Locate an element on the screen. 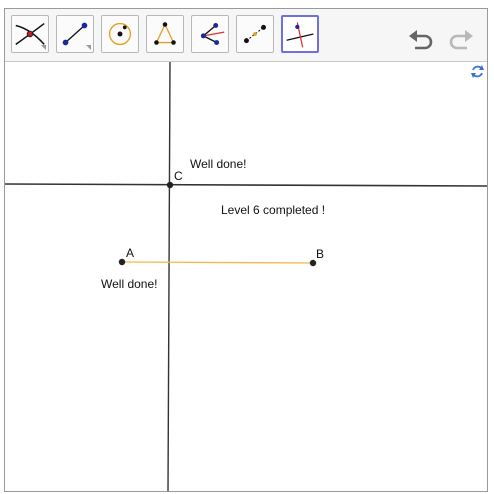 The width and height of the screenshot is (494, 494). perpendicular-line-tool-button is located at coordinates (300, 34).